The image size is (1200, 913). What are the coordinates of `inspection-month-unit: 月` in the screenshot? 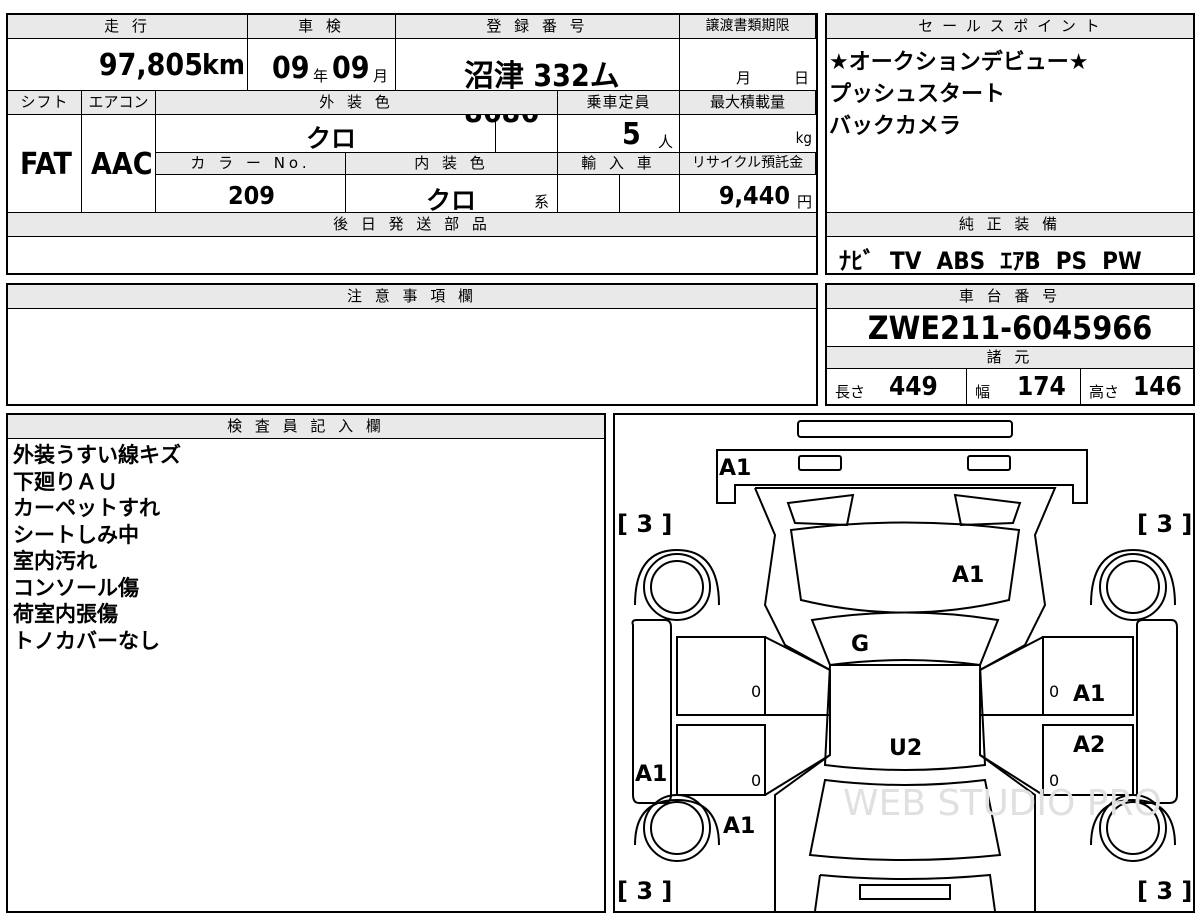 It's located at (381, 76).